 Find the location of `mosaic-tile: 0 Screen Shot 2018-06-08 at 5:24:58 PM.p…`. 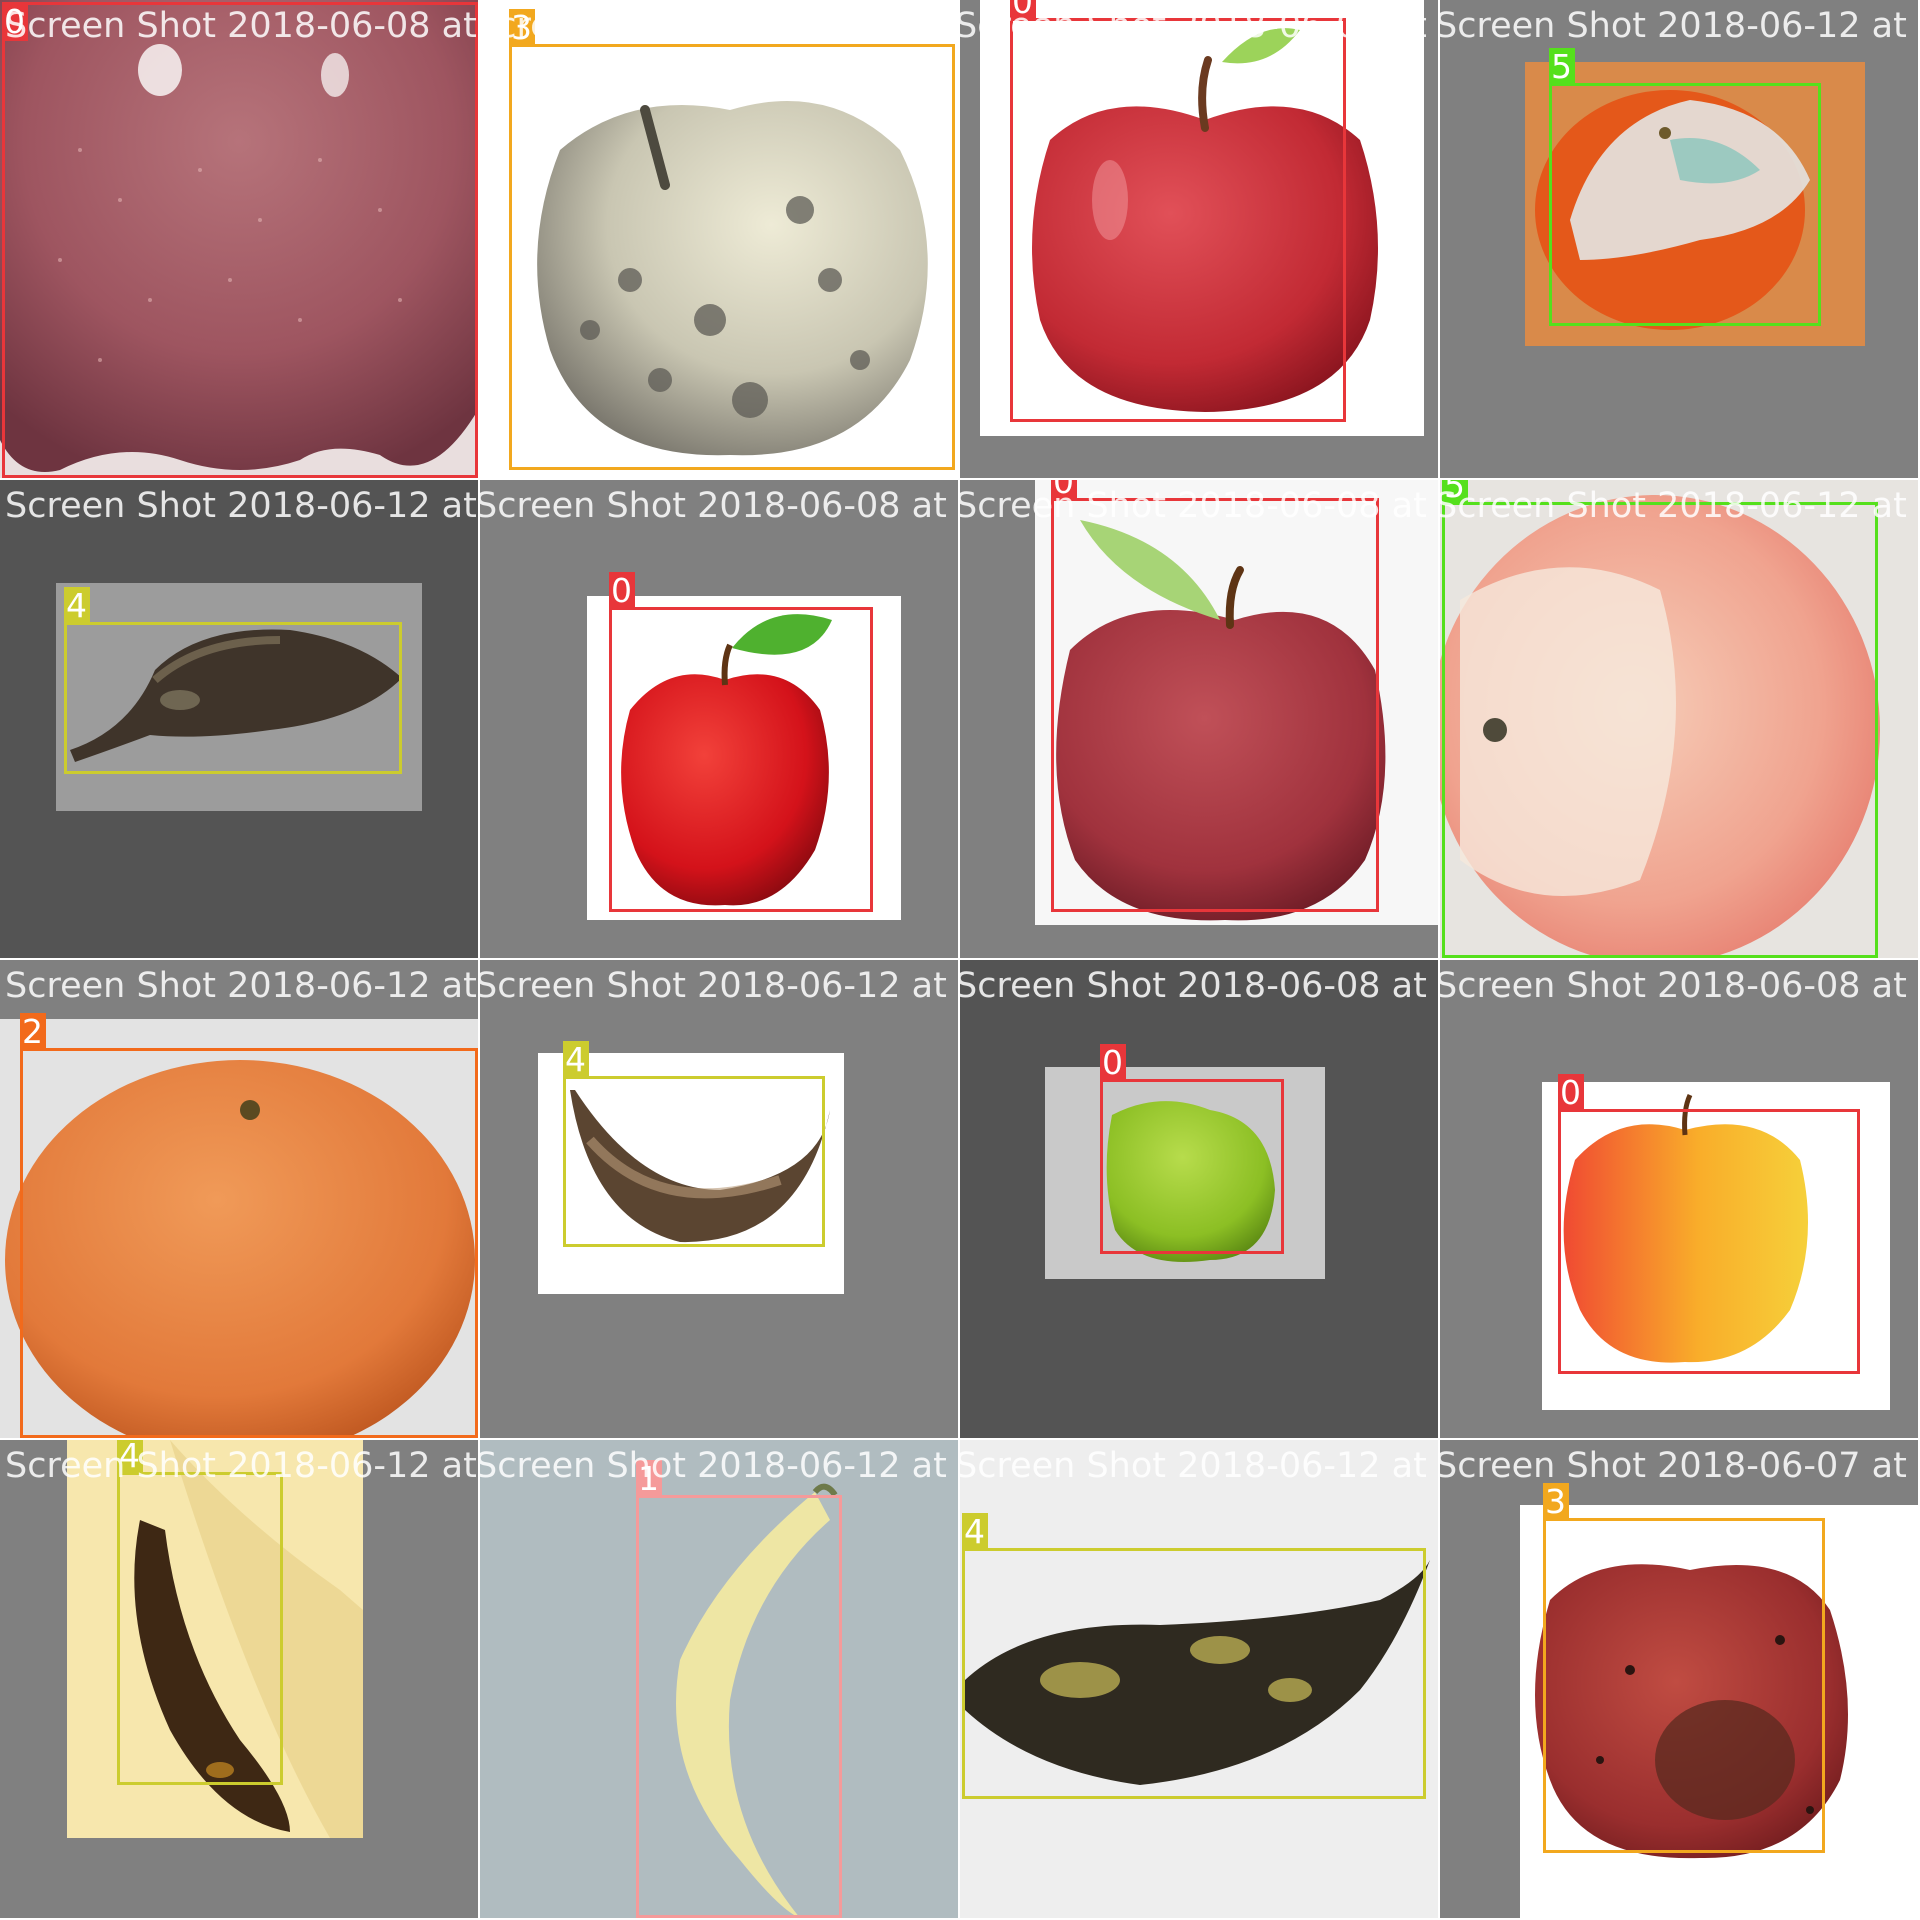

mosaic-tile: 0 Screen Shot 2018-06-08 at 5:24:58 PM.p… is located at coordinates (239, 239).